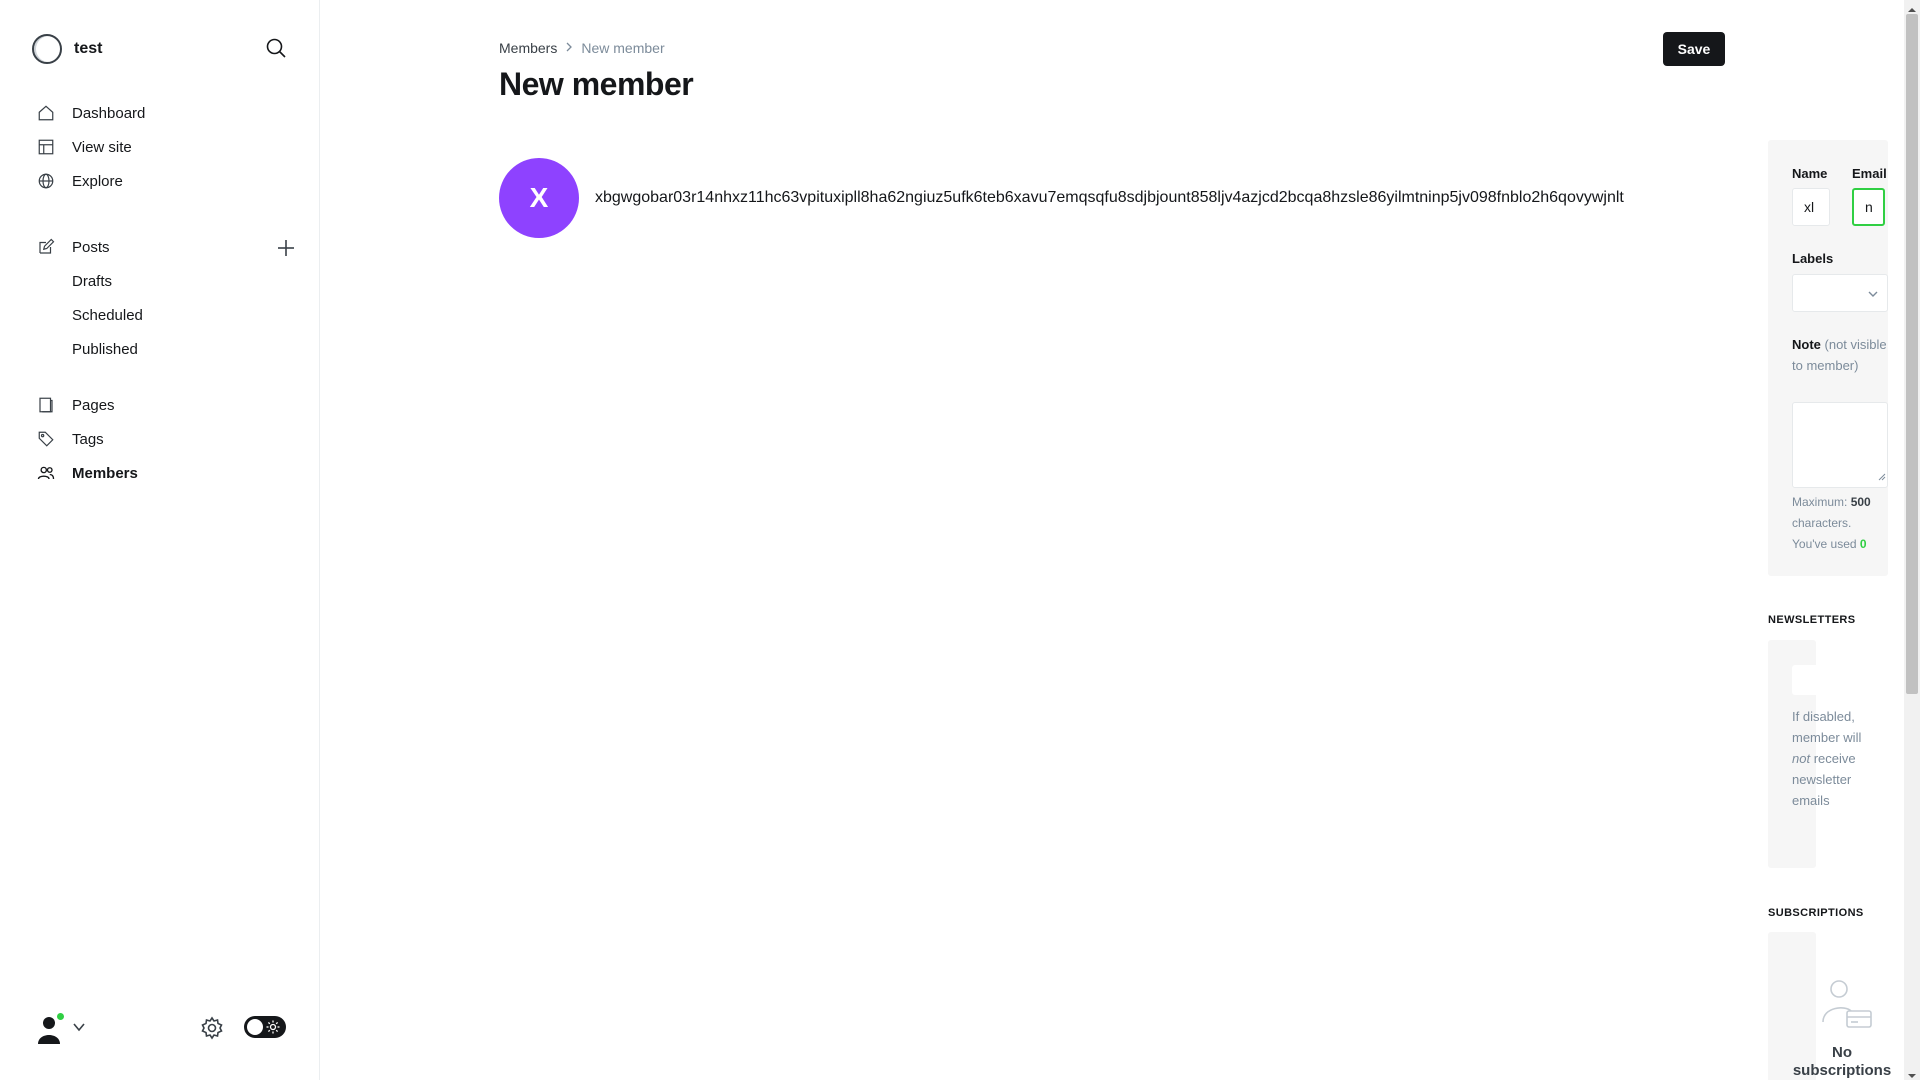 The height and width of the screenshot is (1080, 1920). I want to click on newsletter-hint-before: If disabled, member will, so click(1827, 727).